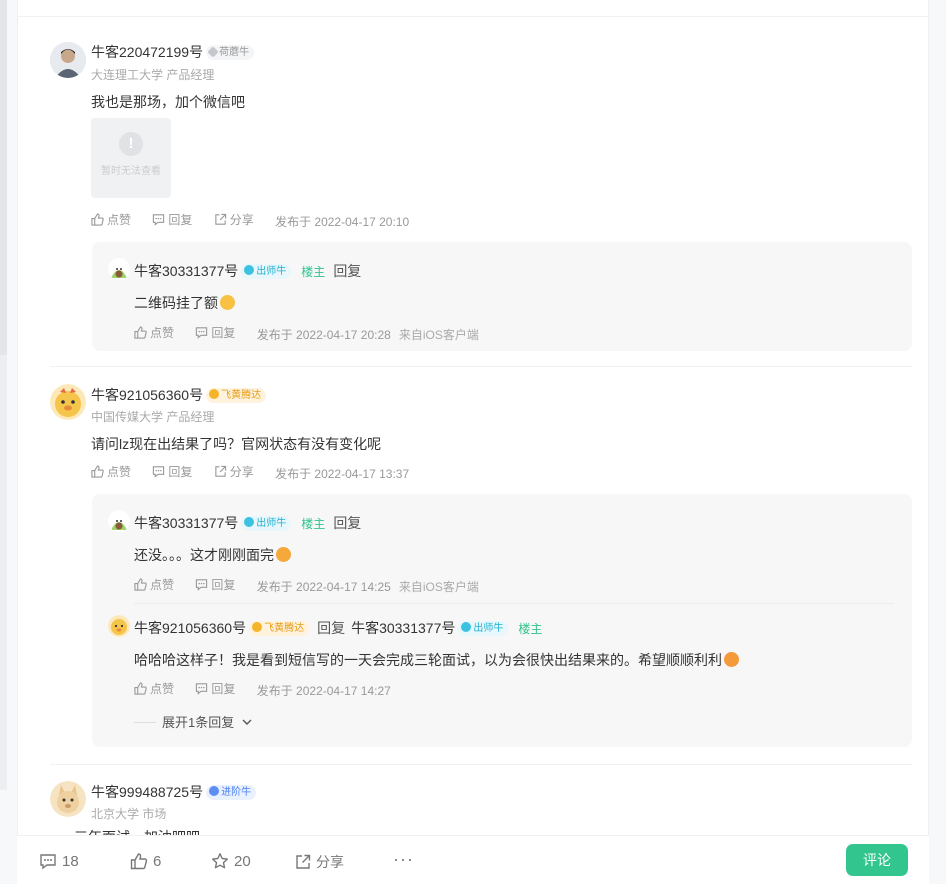 The height and width of the screenshot is (884, 946). I want to click on more-icon: ···, so click(403, 859).